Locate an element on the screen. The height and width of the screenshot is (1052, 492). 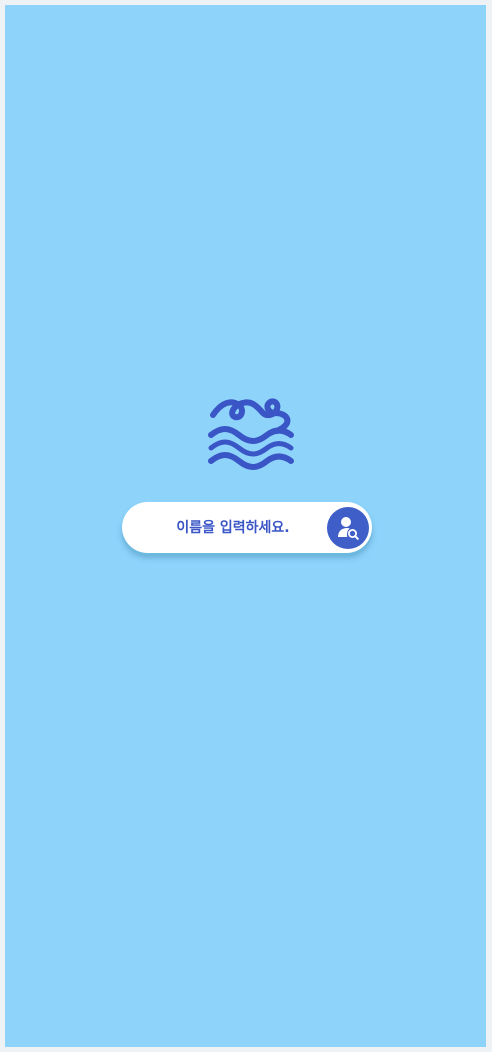
user-search-button is located at coordinates (348, 528).